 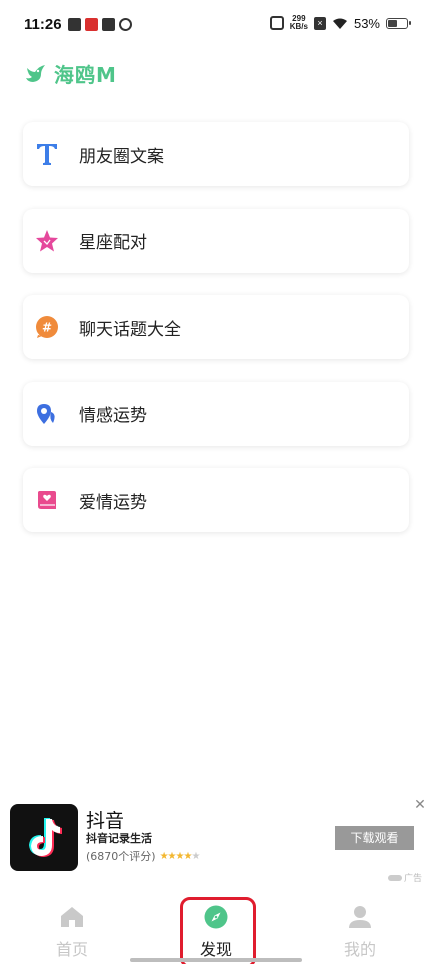 I want to click on home-indicator, so click(x=216, y=960).